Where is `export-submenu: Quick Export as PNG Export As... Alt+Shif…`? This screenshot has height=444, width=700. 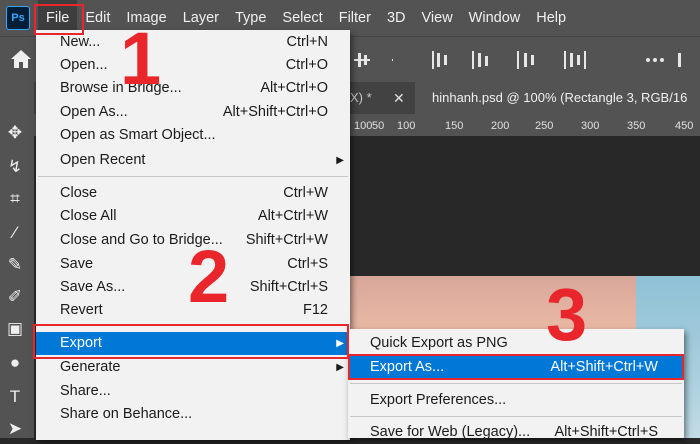
export-submenu: Quick Export as PNG Export As... Alt+Shif… is located at coordinates (516, 384).